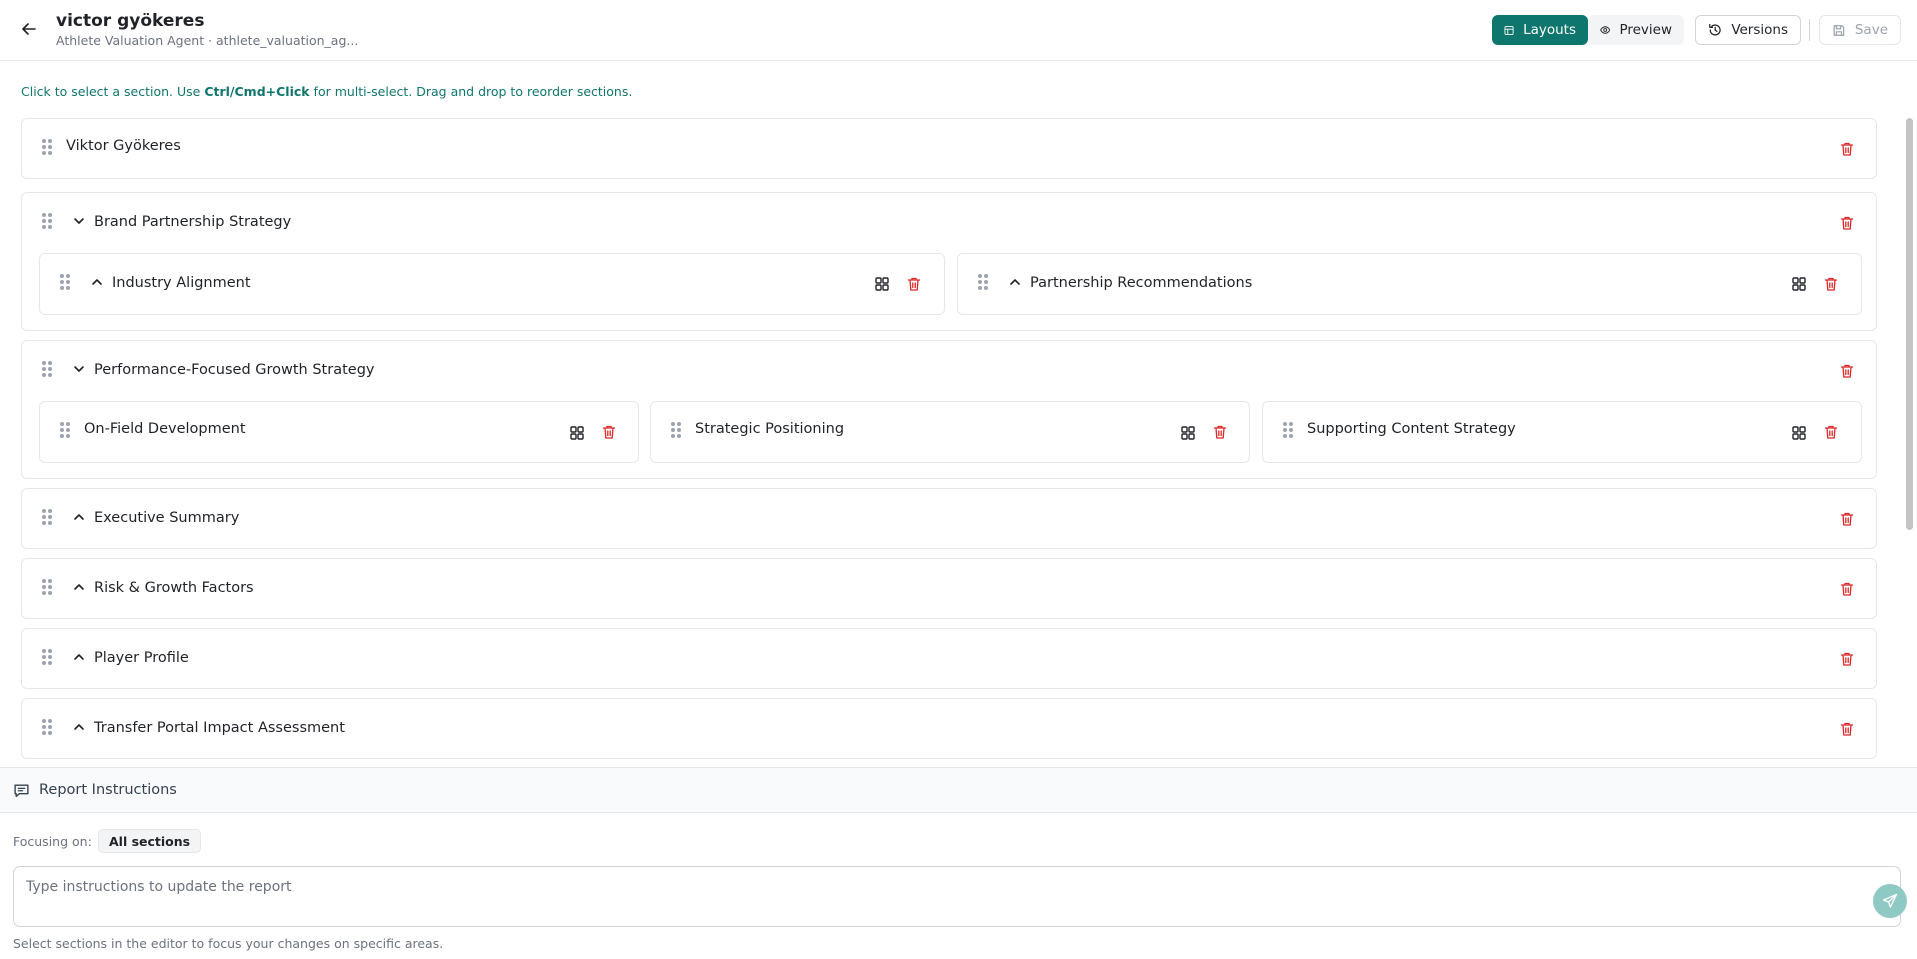  I want to click on section-label: Viktor Gyökeres, so click(123, 146).